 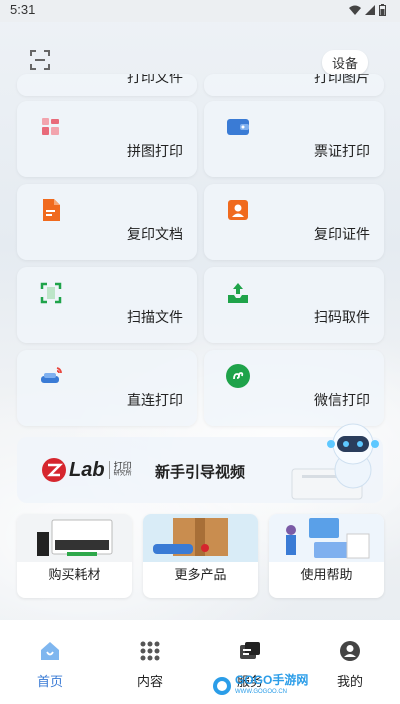 What do you see at coordinates (54, 470) in the screenshot?
I see `zlab-z-logo` at bounding box center [54, 470].